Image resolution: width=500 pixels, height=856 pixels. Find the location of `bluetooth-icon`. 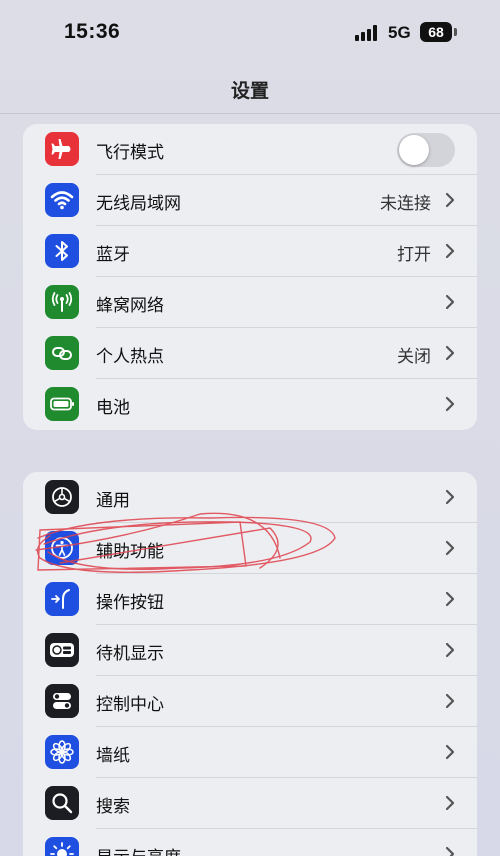

bluetooth-icon is located at coordinates (62, 251).